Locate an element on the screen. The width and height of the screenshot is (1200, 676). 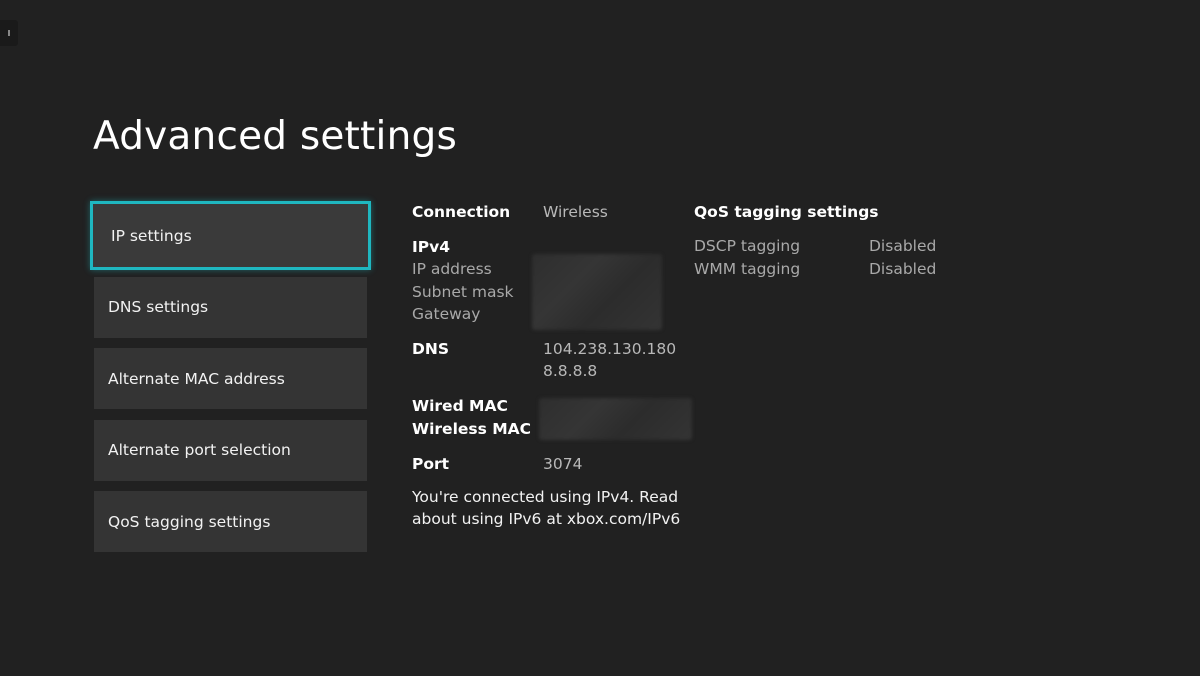
ipv6-note-line-2: about using IPv6 at xbox.com/IPv6 is located at coordinates (546, 519).